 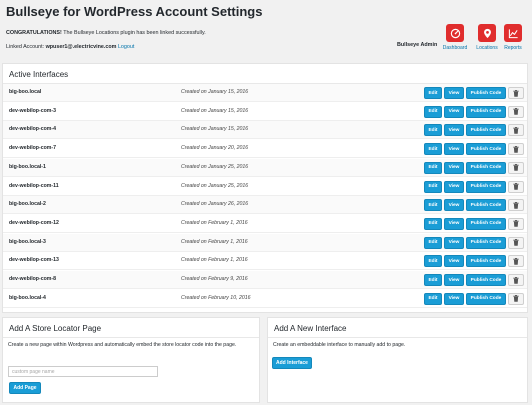 I want to click on interface-name: big-boo.local, so click(x=25, y=92).